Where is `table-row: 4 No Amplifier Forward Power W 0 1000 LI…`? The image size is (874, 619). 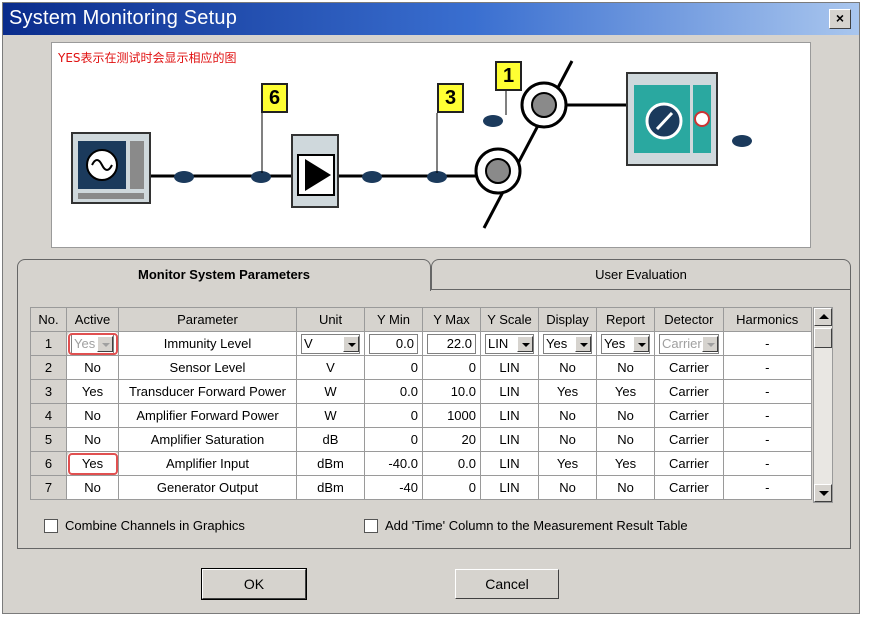
table-row: 4 No Amplifier Forward Power W 0 1000 LI… is located at coordinates (421, 415).